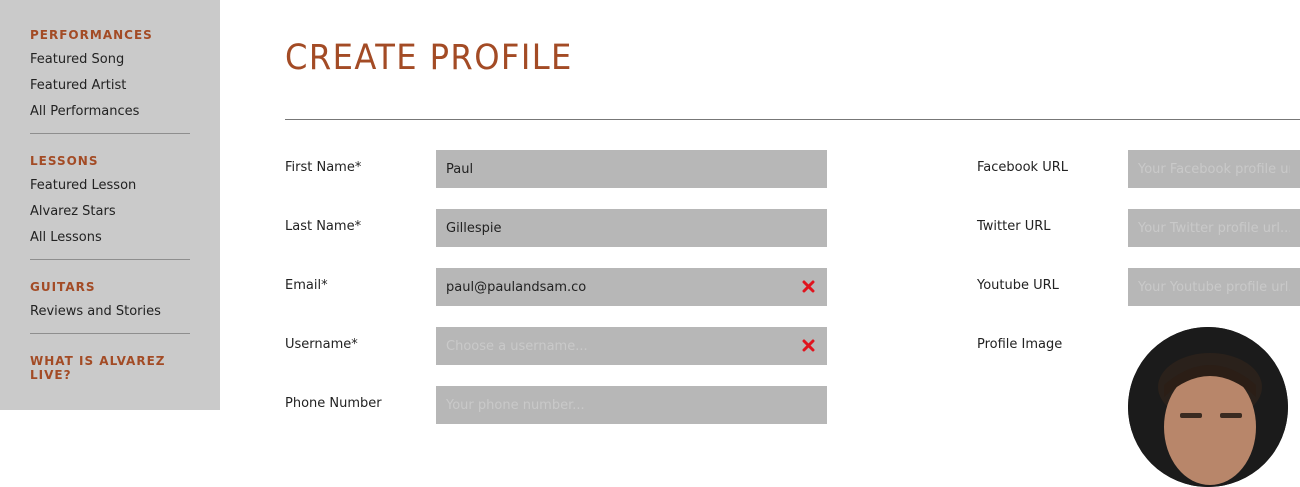  Describe the element at coordinates (306, 285) in the screenshot. I see `email-label: Email*` at that location.